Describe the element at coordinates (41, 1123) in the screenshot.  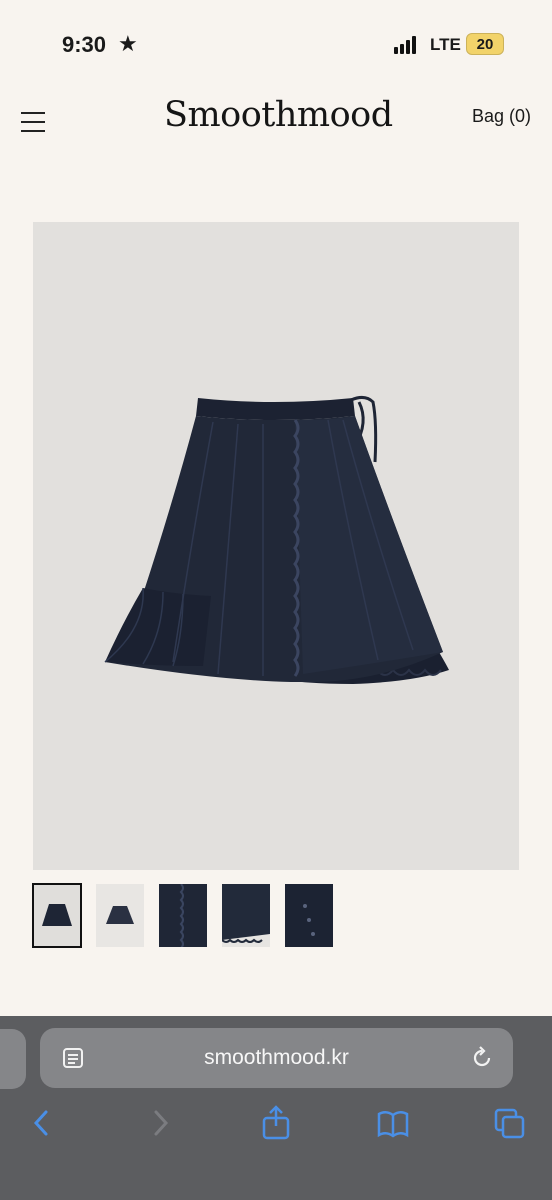
I see `back-icon` at that location.